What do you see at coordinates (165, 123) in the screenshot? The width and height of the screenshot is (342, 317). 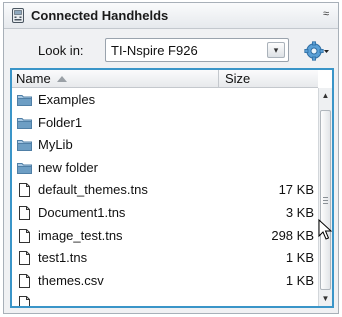 I see `folder-row: Folder1` at bounding box center [165, 123].